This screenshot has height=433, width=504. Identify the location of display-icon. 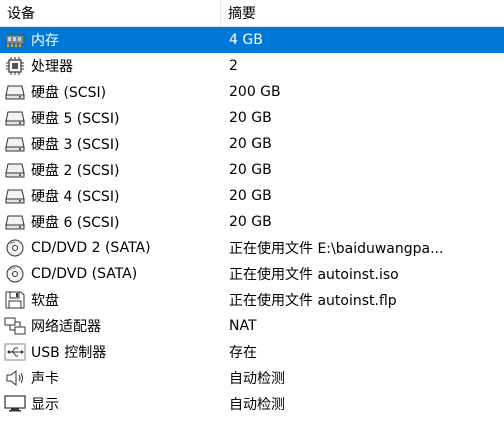
(15, 404).